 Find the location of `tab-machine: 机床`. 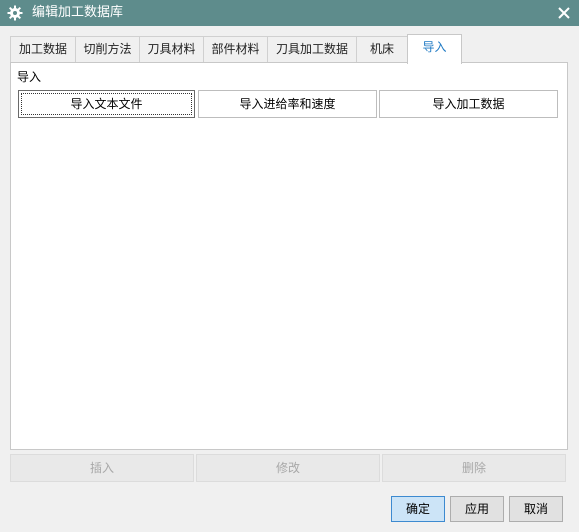

tab-machine: 机床 is located at coordinates (382, 49).